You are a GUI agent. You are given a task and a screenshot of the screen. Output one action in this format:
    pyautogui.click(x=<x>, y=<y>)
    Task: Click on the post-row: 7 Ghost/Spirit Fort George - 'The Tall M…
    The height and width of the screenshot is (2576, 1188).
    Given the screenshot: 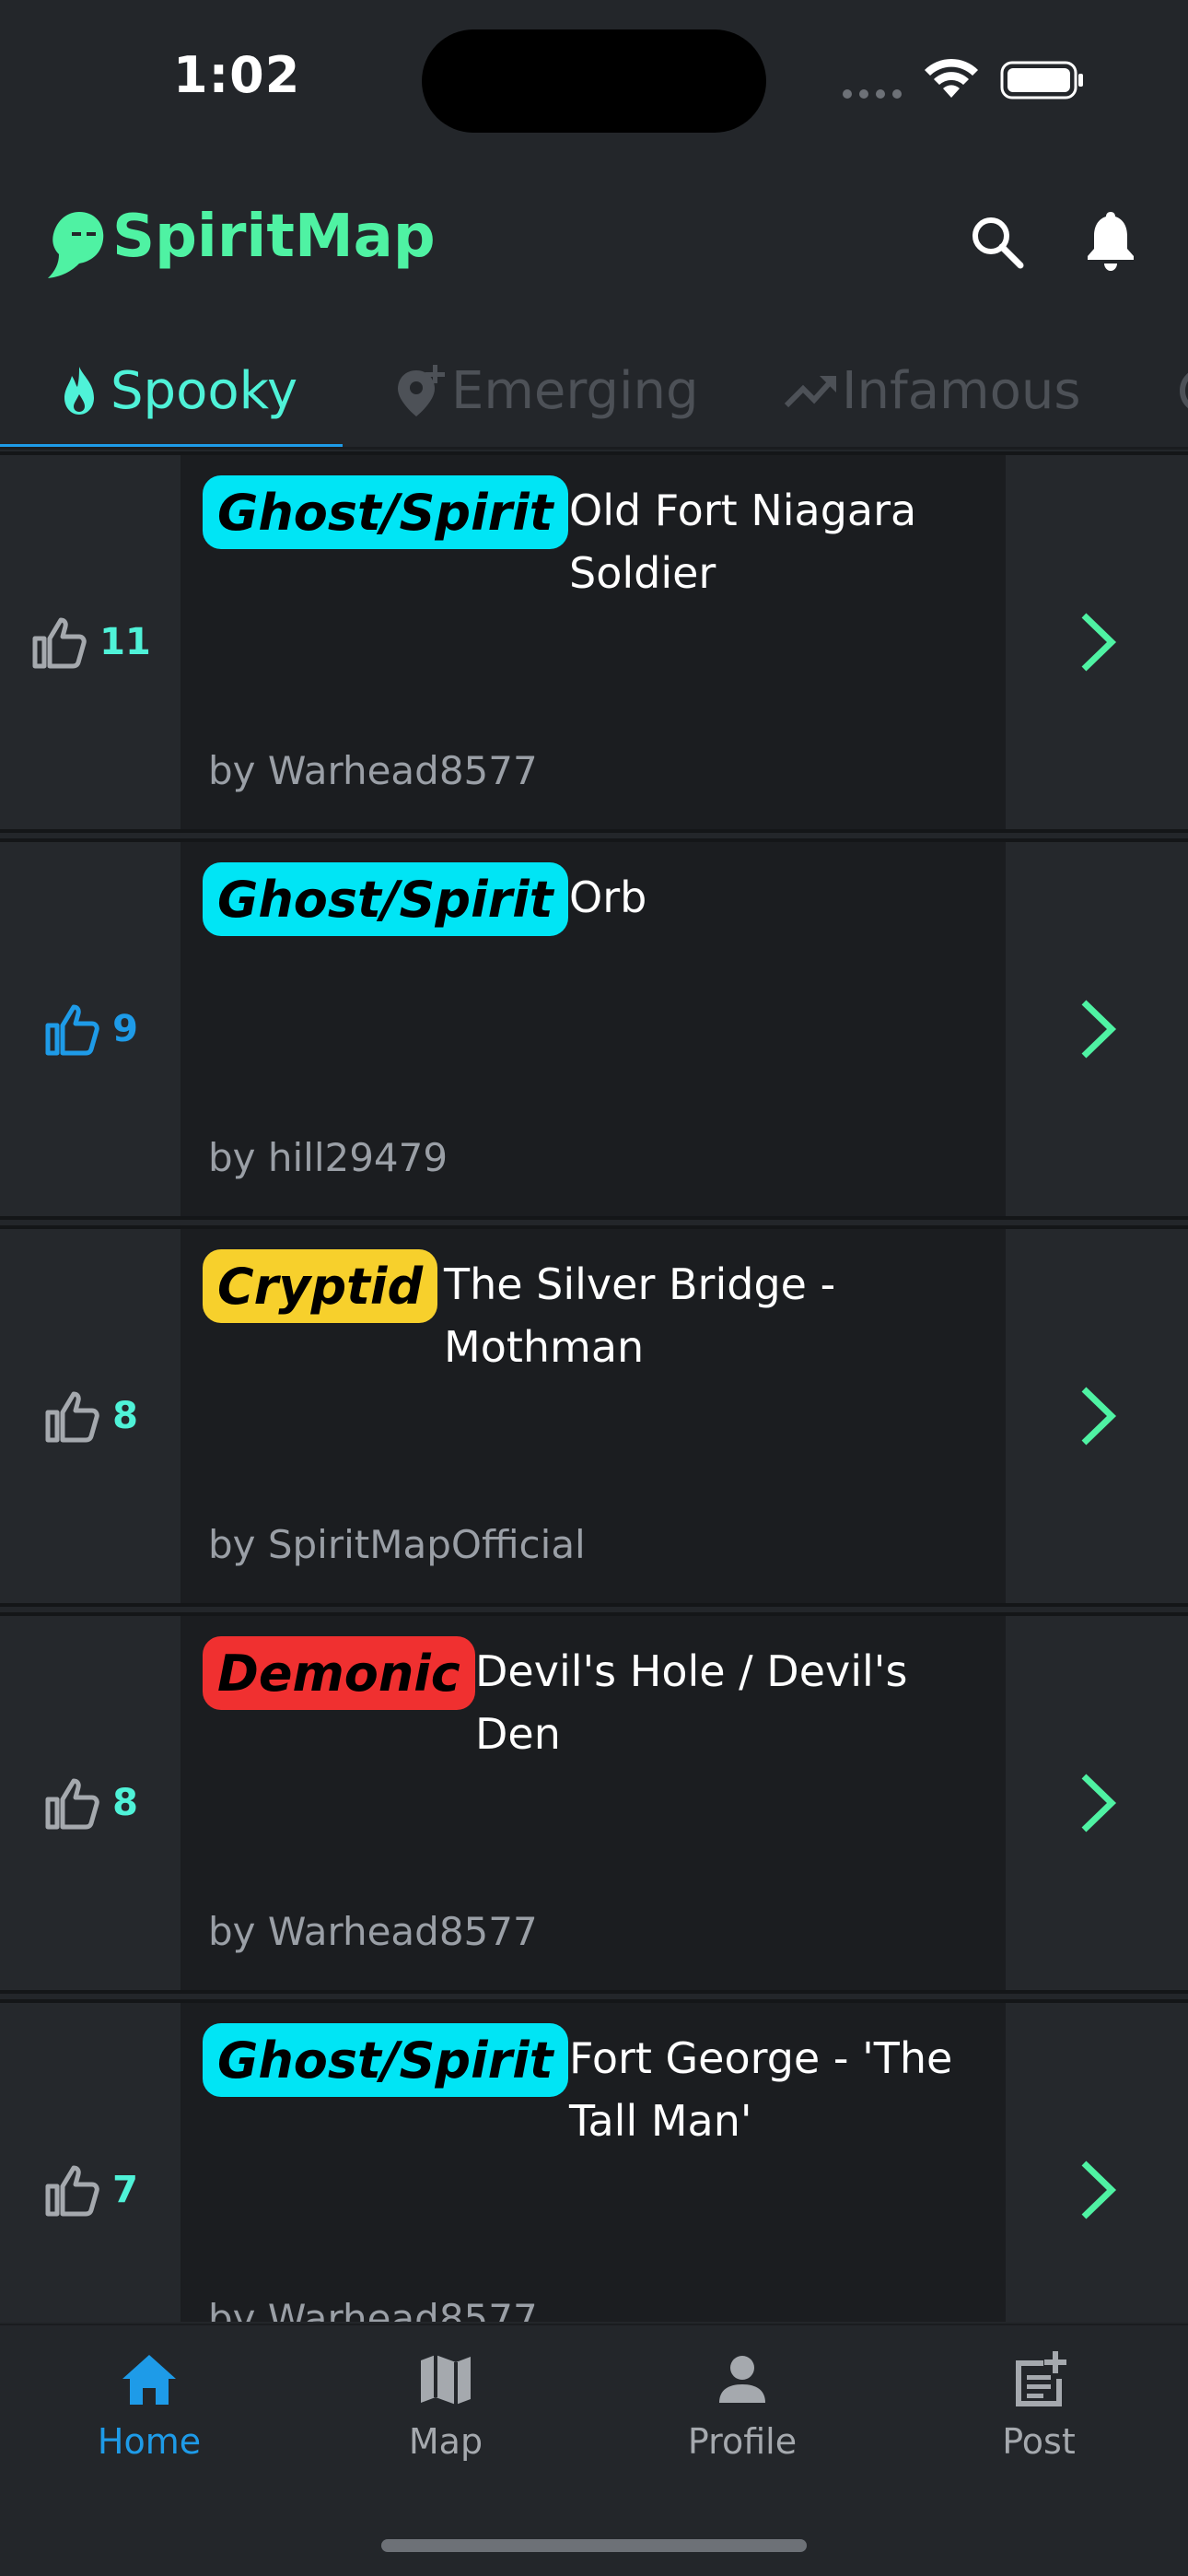 What is the action you would take?
    pyautogui.click(x=594, y=2160)
    